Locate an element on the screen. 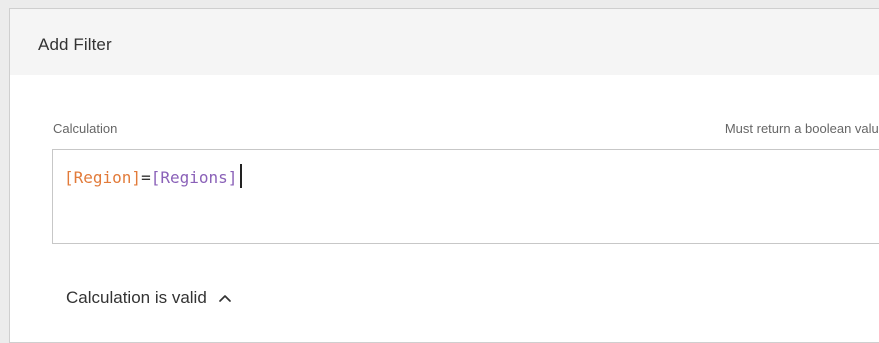  boolean-hint: Must return a boolean value is located at coordinates (801, 128).